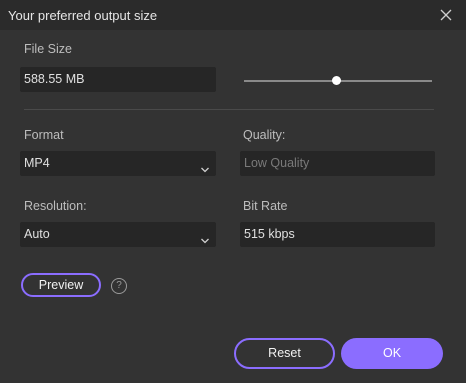  Describe the element at coordinates (336, 80) in the screenshot. I see `file-size-slider-thumb` at that location.